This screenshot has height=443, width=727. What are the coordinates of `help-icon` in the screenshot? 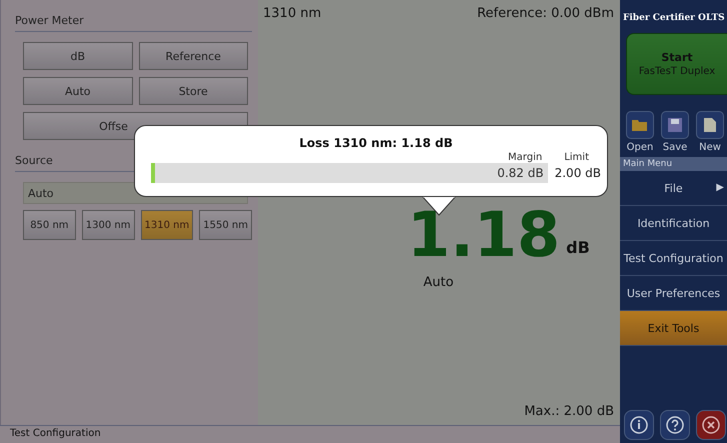 It's located at (675, 425).